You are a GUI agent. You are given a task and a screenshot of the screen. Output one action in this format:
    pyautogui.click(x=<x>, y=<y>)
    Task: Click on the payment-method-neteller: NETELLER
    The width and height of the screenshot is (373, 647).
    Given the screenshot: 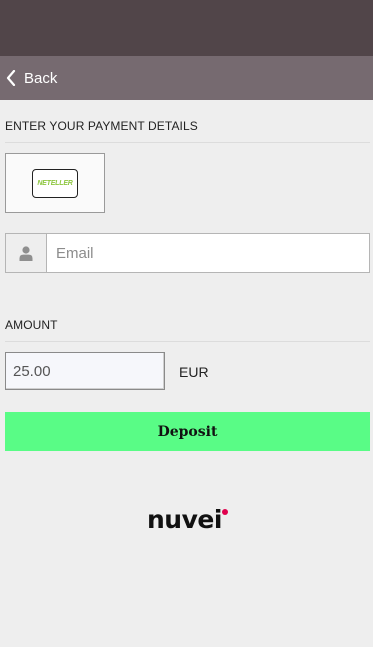 What is the action you would take?
    pyautogui.click(x=55, y=183)
    